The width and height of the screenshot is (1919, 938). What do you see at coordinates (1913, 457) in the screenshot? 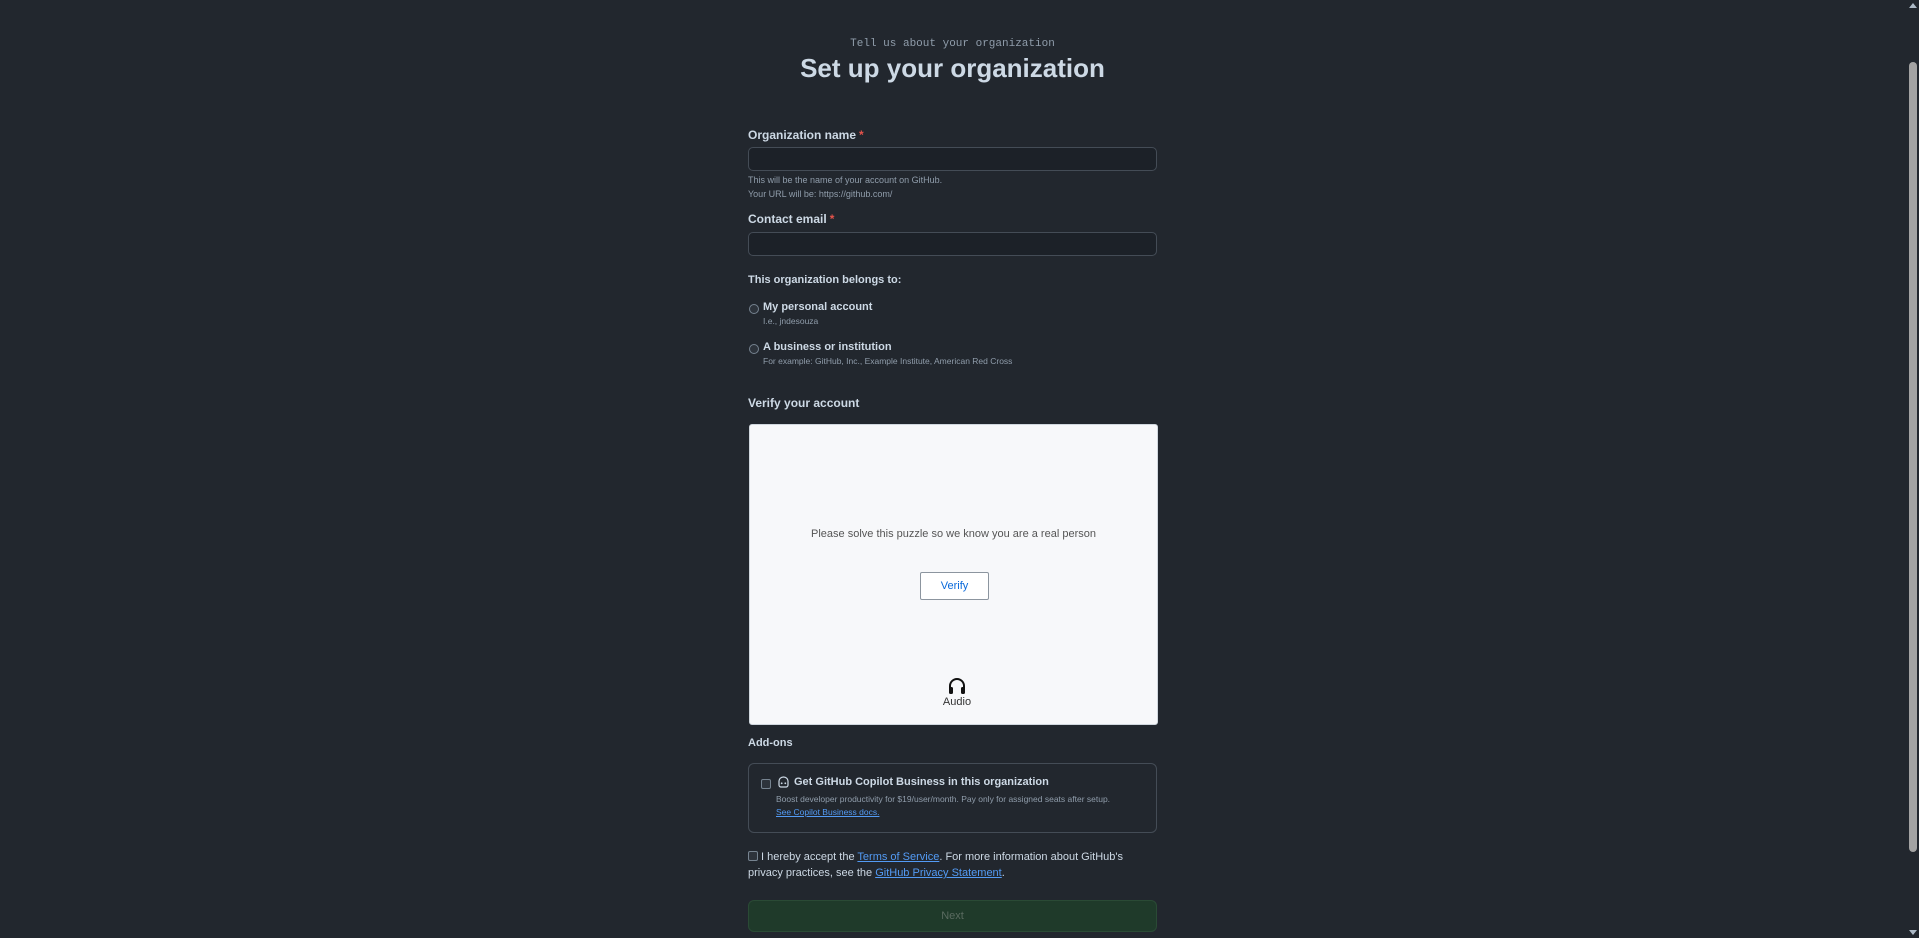
I see `scrollbar-thumb` at bounding box center [1913, 457].